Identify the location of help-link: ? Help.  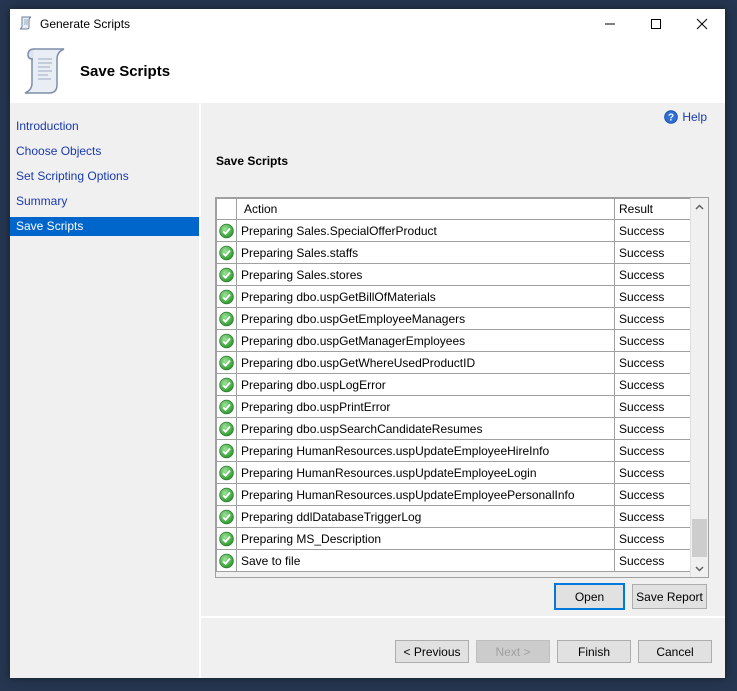
(685, 117).